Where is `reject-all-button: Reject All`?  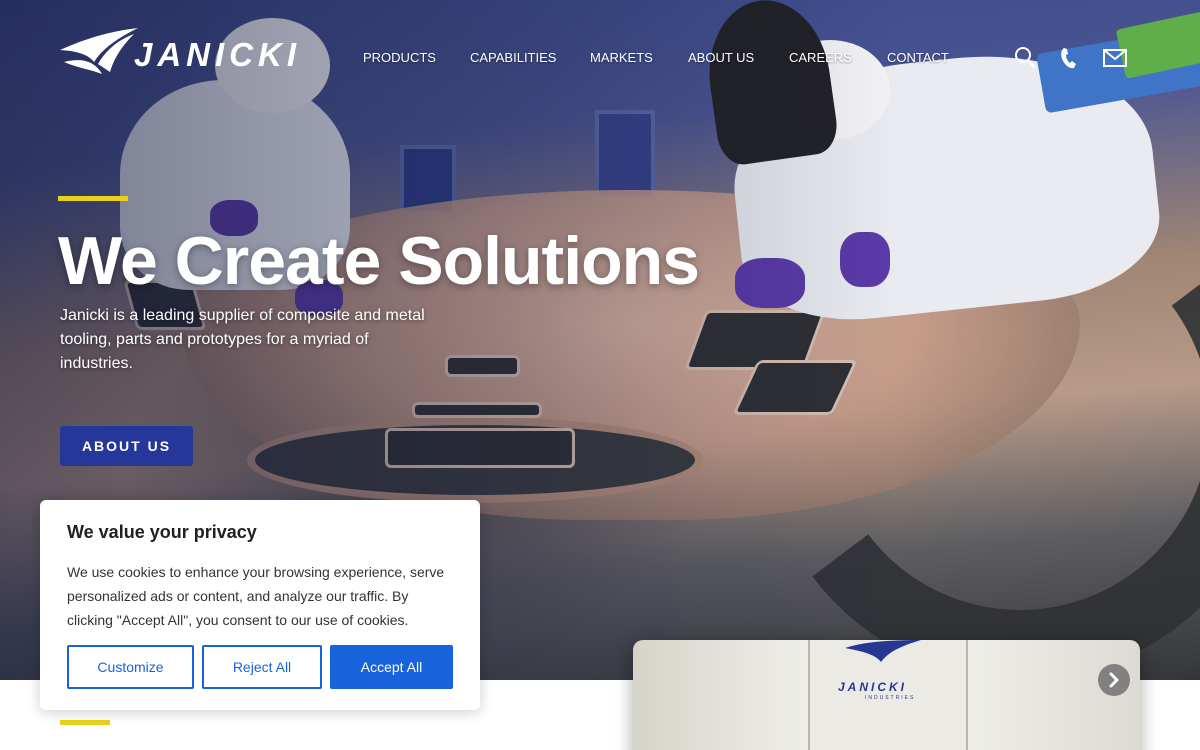 reject-all-button: Reject All is located at coordinates (262, 667).